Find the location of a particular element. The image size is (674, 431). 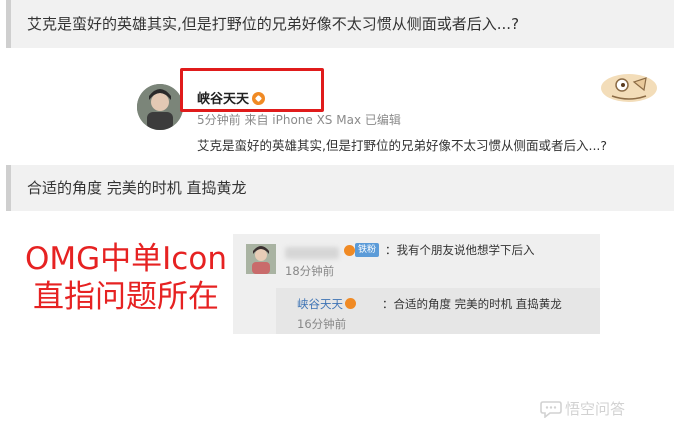

post-content: 艾克是蛮好的英雄其实,但是打野位的兄弟好像不太习惯从侧面或者后入...? is located at coordinates (402, 145).